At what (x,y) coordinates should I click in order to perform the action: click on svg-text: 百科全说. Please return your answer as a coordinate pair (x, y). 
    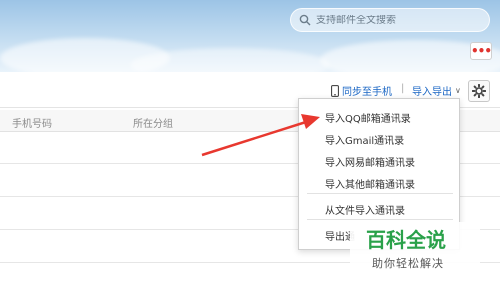
    Looking at the image, I should click on (406, 239).